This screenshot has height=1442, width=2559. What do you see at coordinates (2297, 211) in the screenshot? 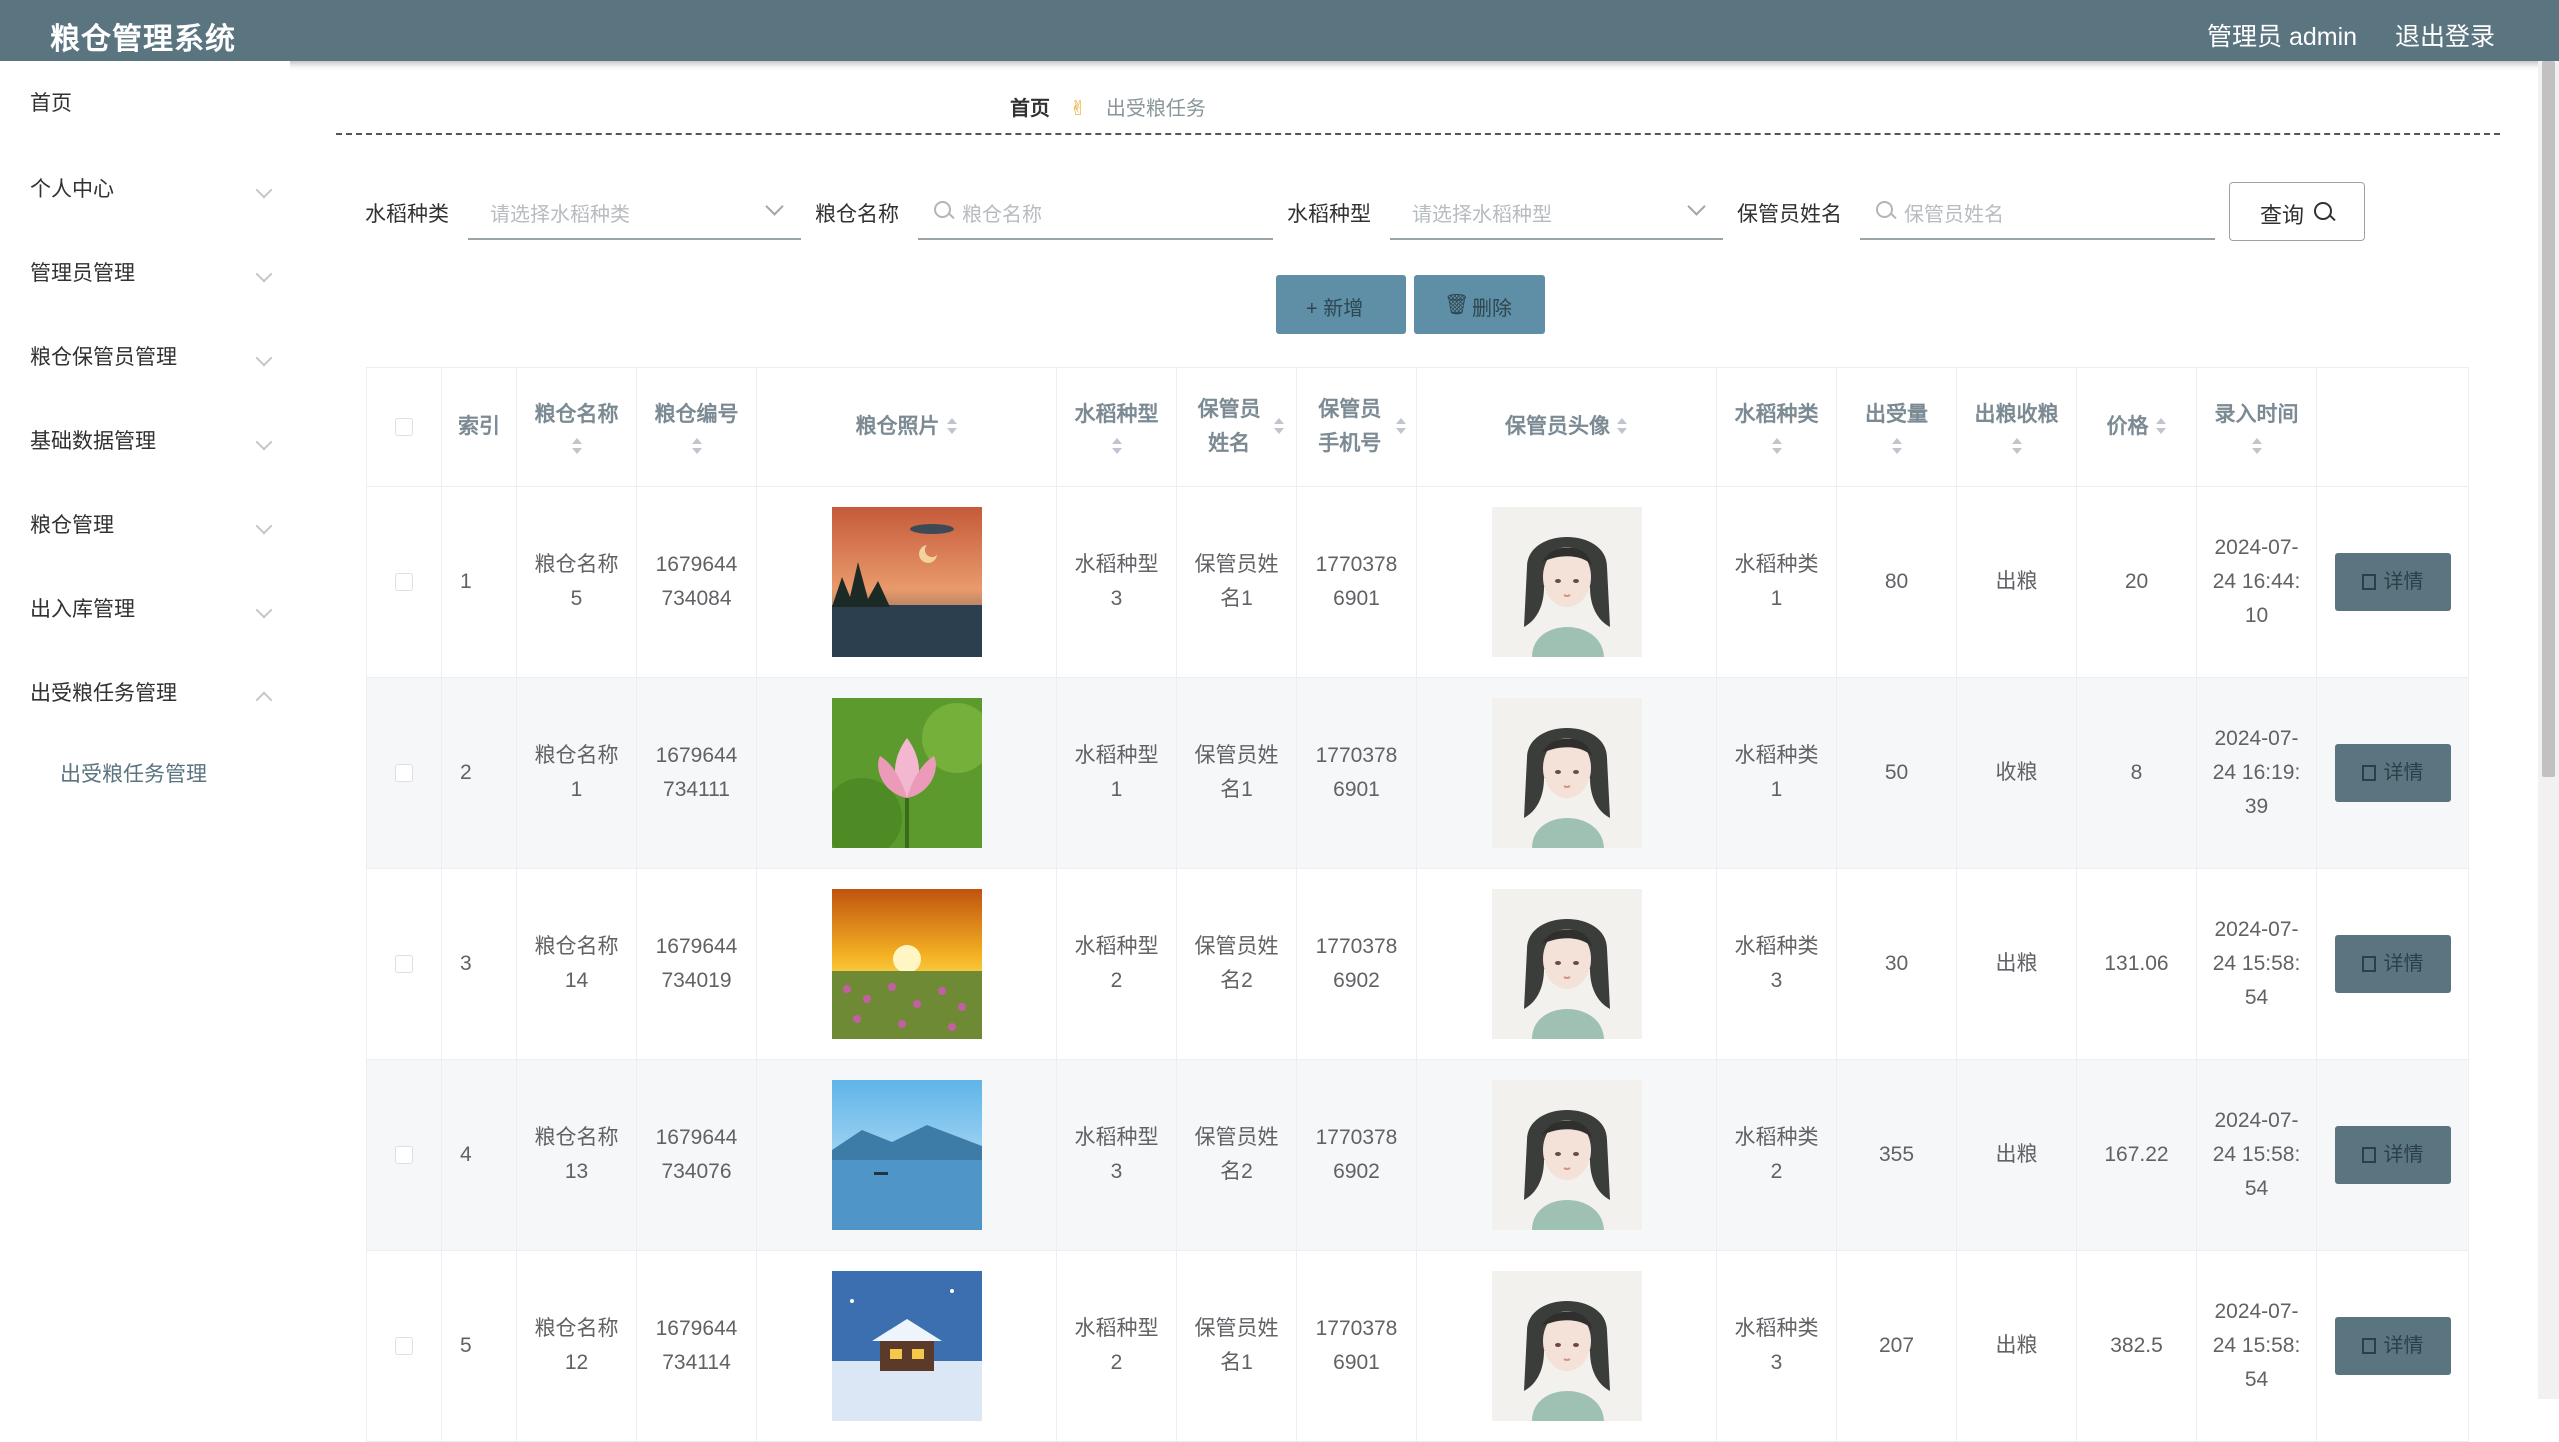
I see `query-button: 查询` at bounding box center [2297, 211].